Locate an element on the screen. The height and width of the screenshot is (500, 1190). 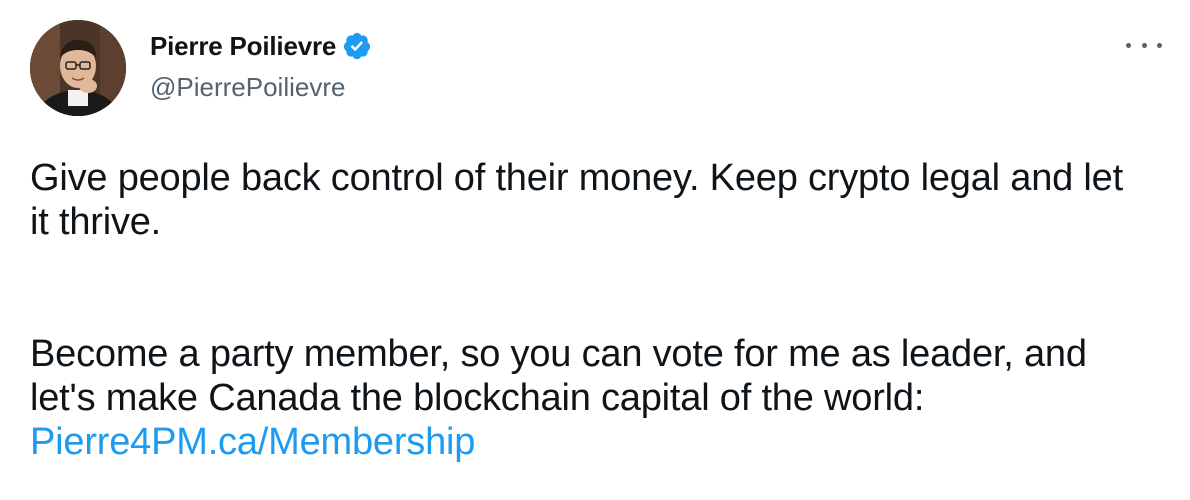
more-options-icon is located at coordinates (1144, 45).